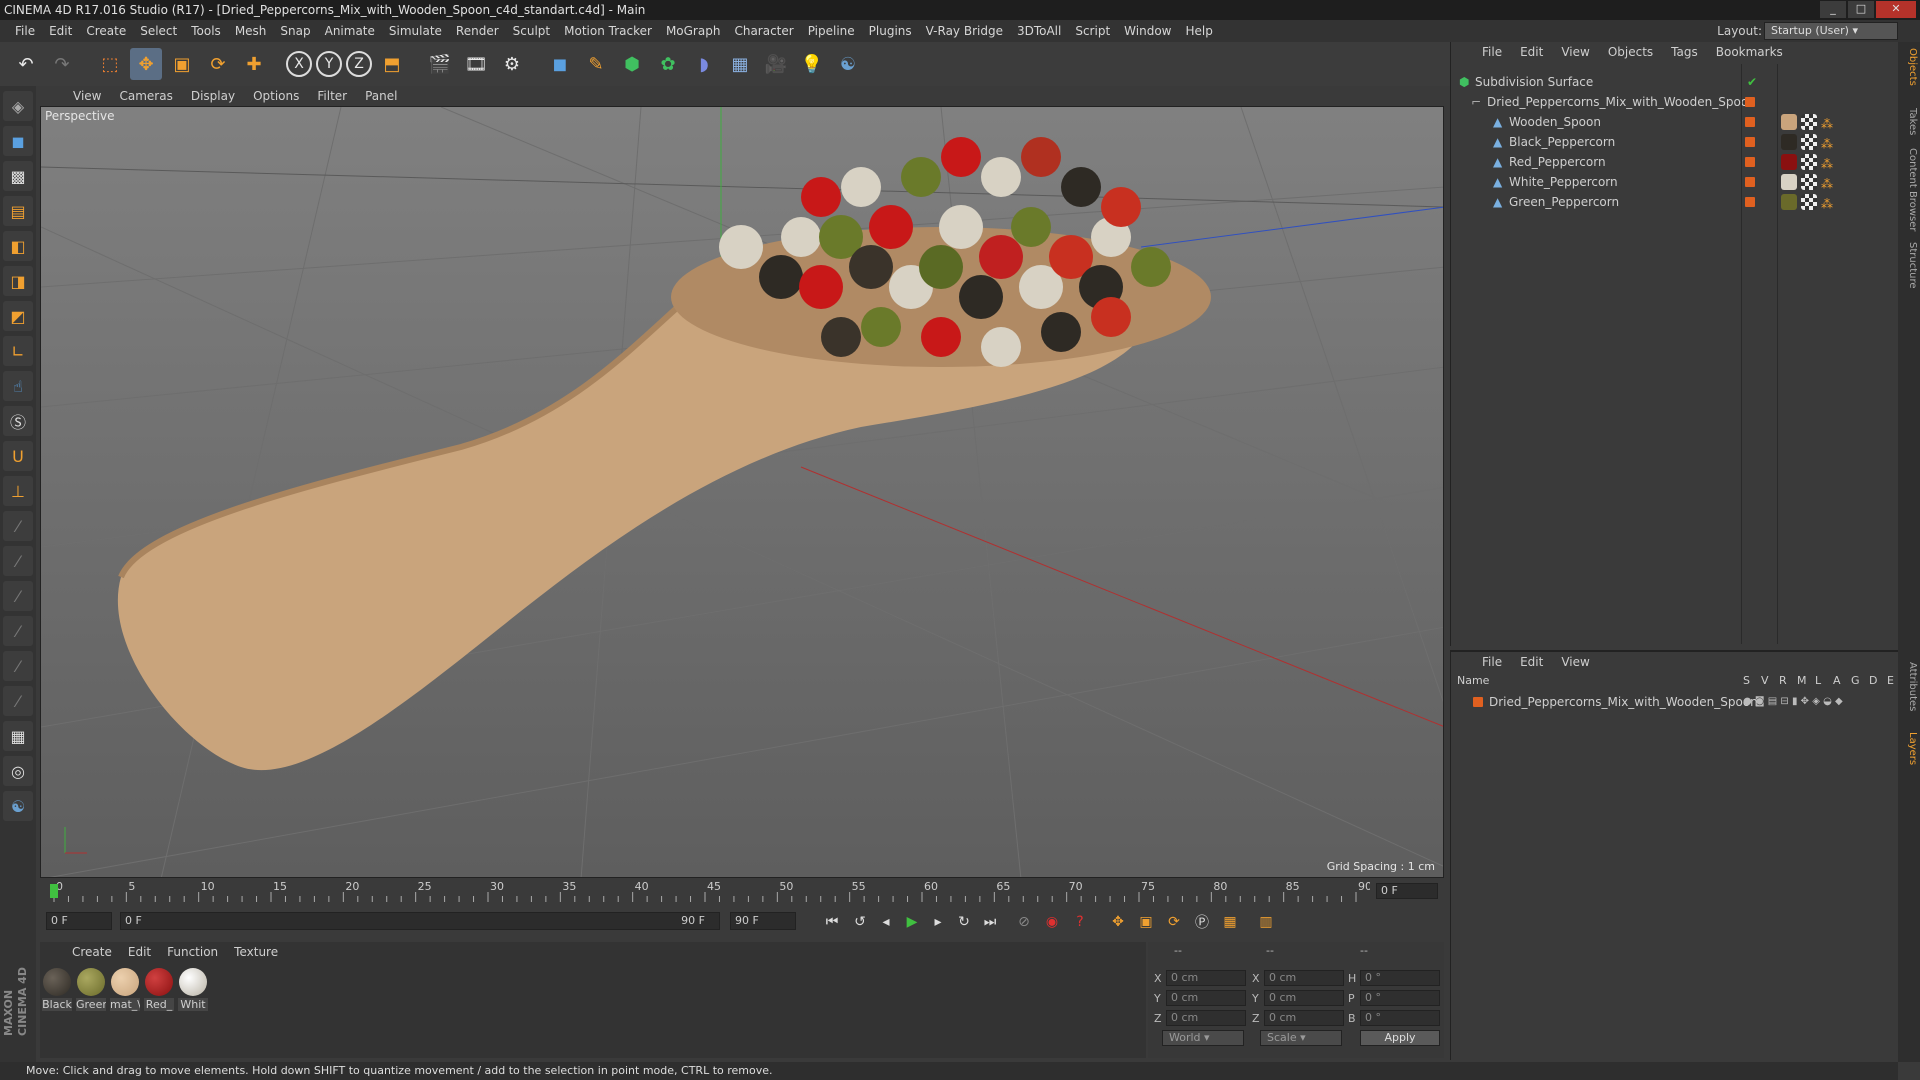  What do you see at coordinates (763, 921) in the screenshot?
I see `end-frame-field: 90 F` at bounding box center [763, 921].